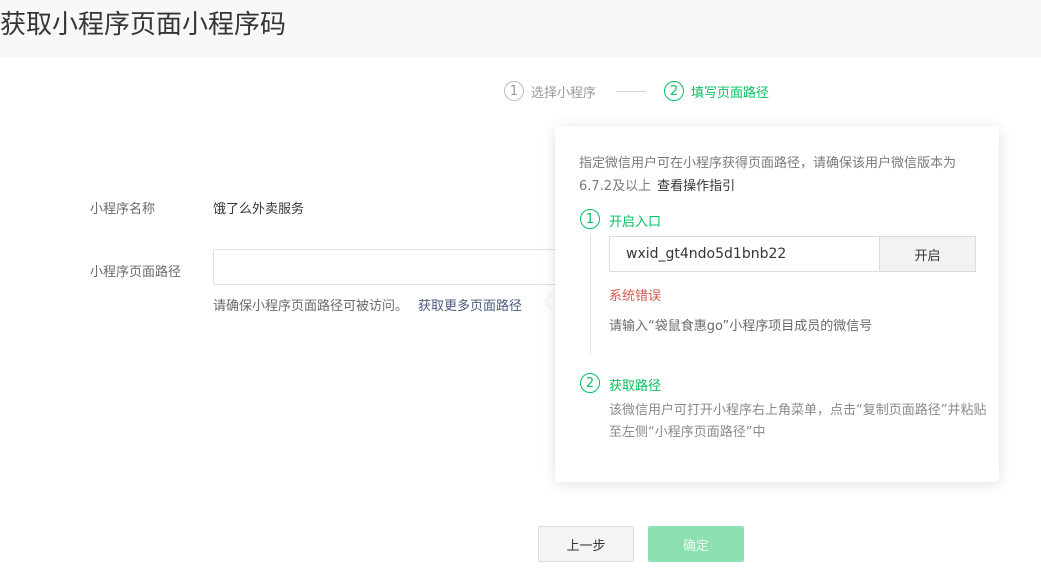 This screenshot has width=1041, height=572. I want to click on step-1-label: 选择小程序, so click(564, 93).